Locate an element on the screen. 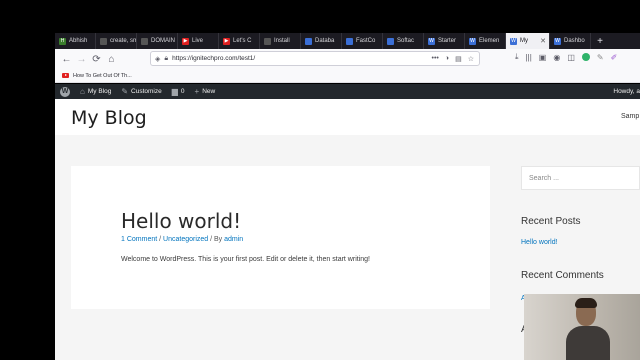 The width and height of the screenshot is (640, 360). dashboard-icon: ⌂ is located at coordinates (82, 91).